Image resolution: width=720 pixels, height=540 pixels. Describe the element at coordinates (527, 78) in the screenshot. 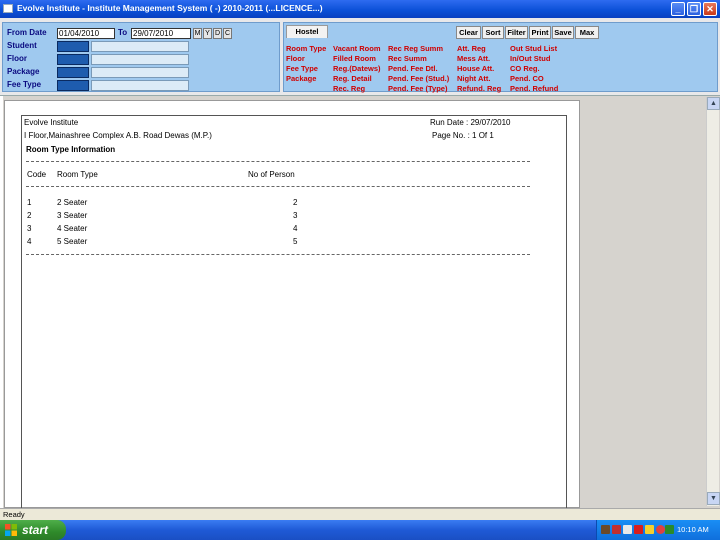

I see `report-link-pend-co: Pend. CO` at that location.